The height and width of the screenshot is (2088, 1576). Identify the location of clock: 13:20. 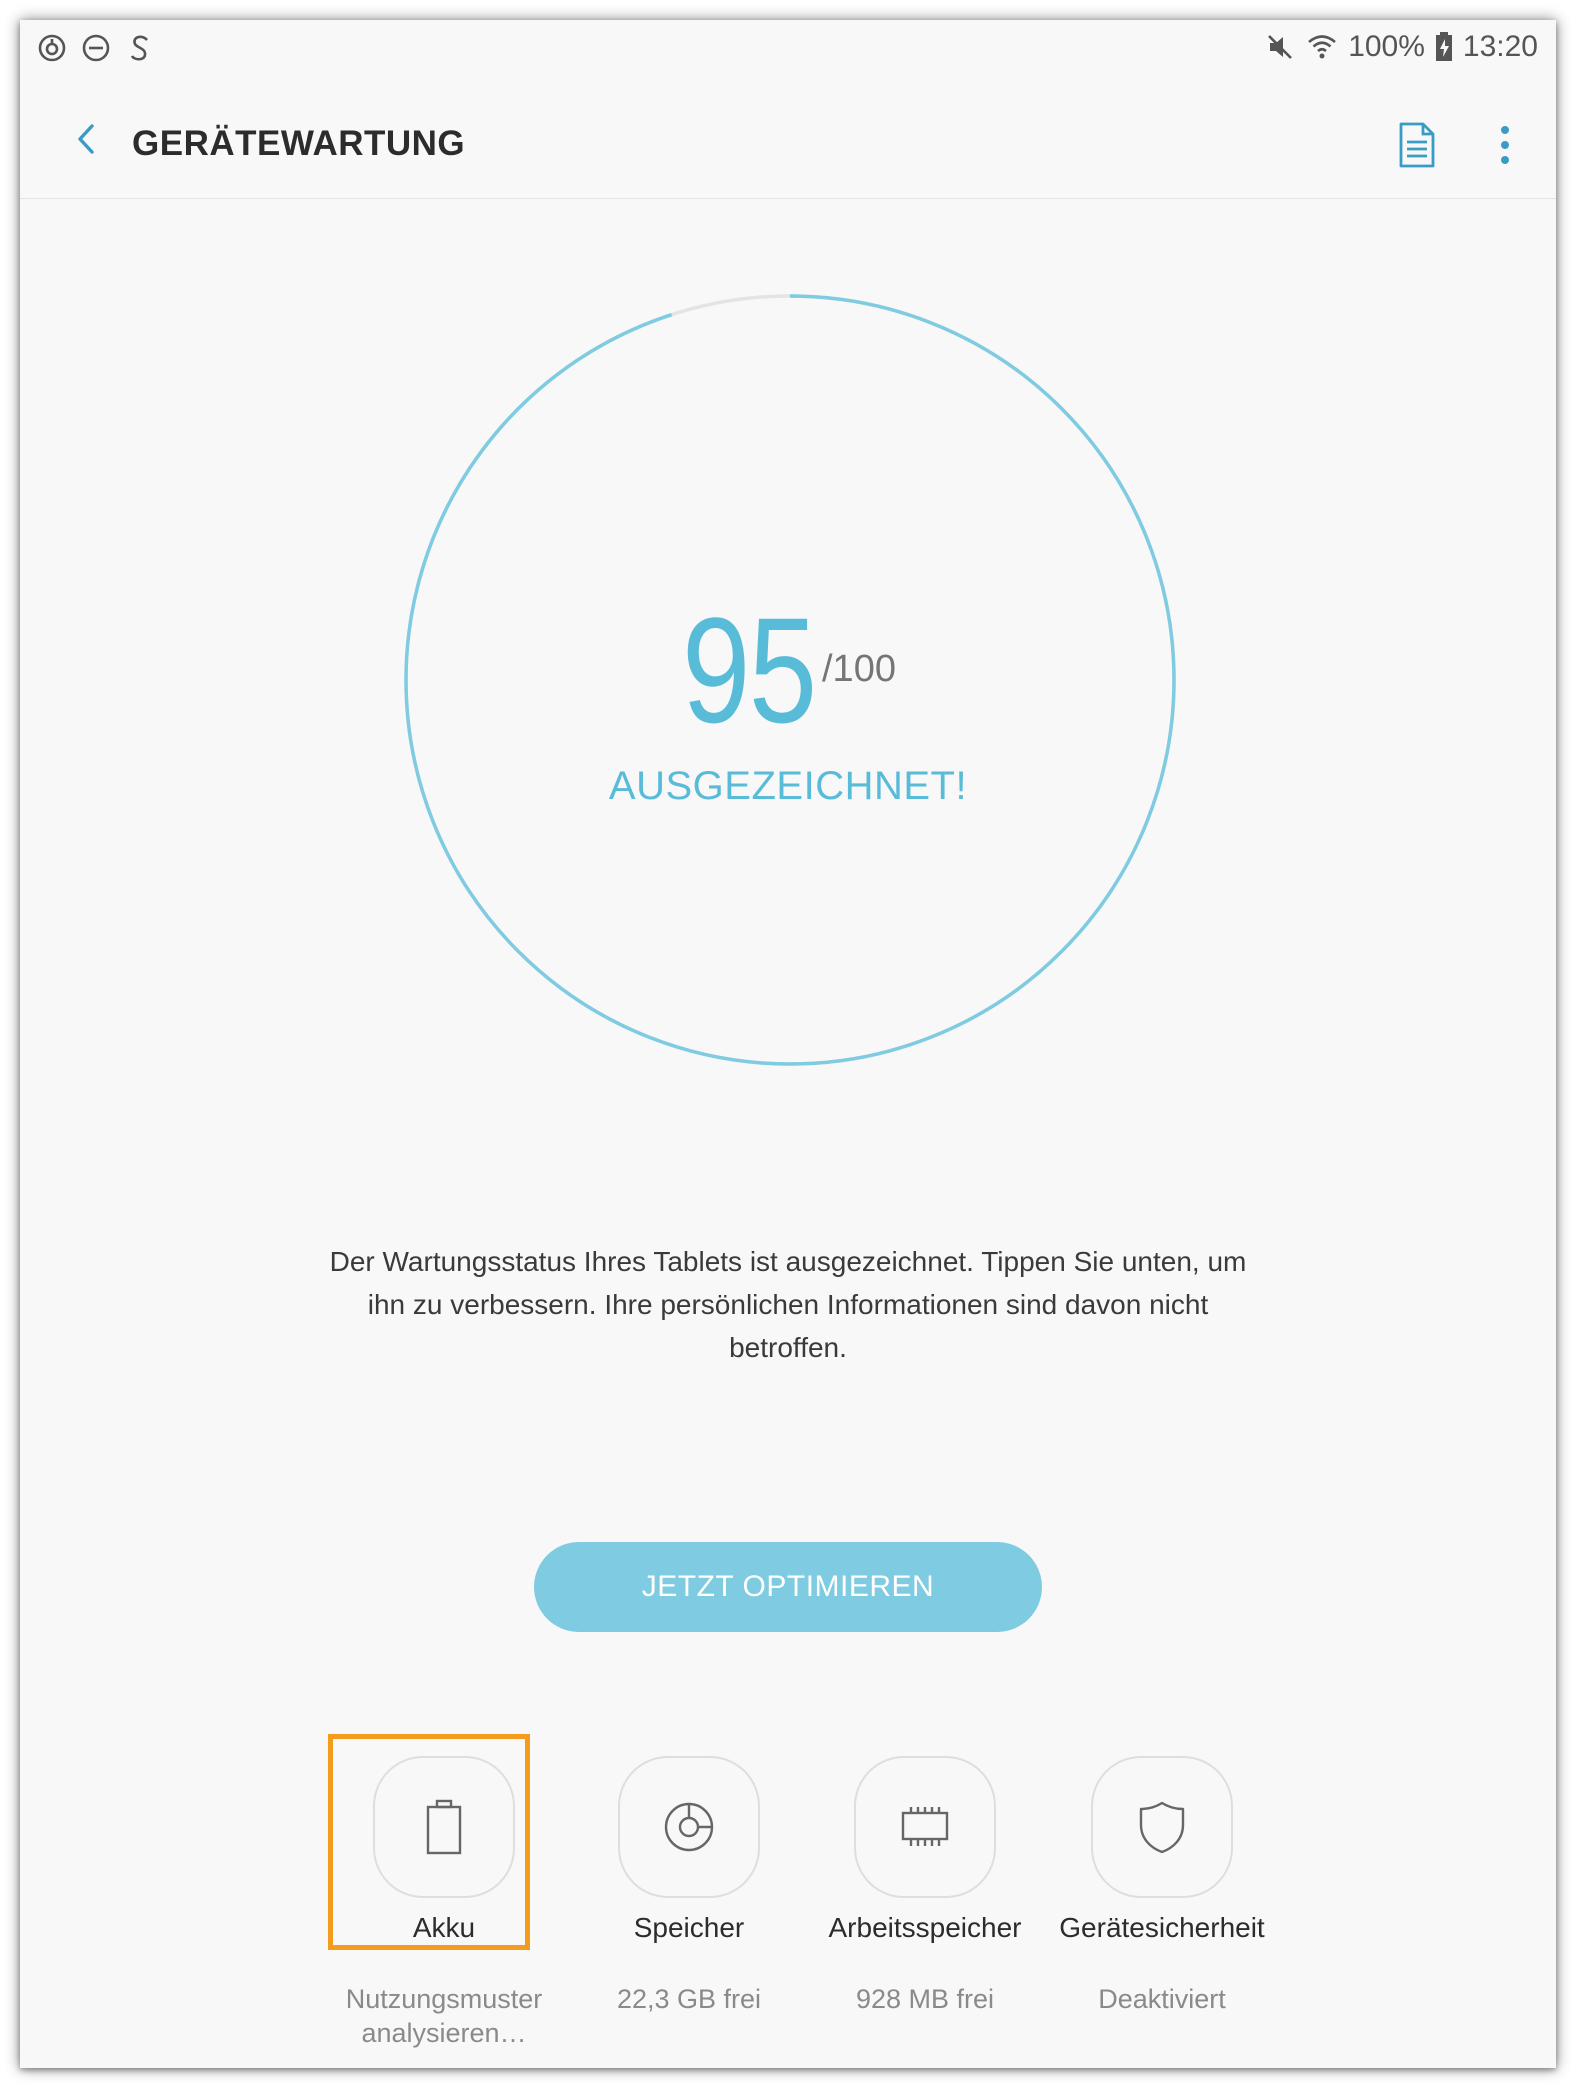
(1500, 46).